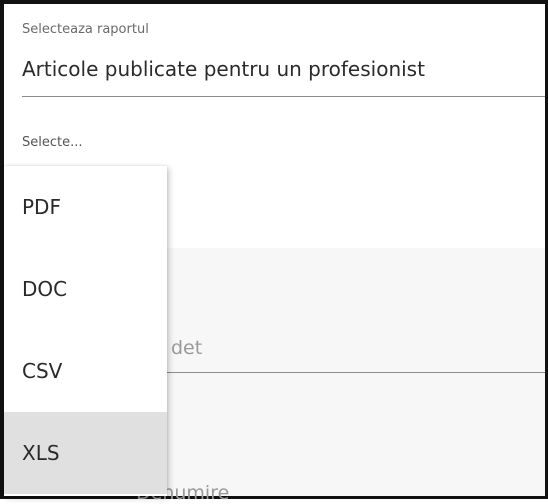 The height and width of the screenshot is (504, 548). I want to click on format-option-csv: CSV, so click(85, 371).